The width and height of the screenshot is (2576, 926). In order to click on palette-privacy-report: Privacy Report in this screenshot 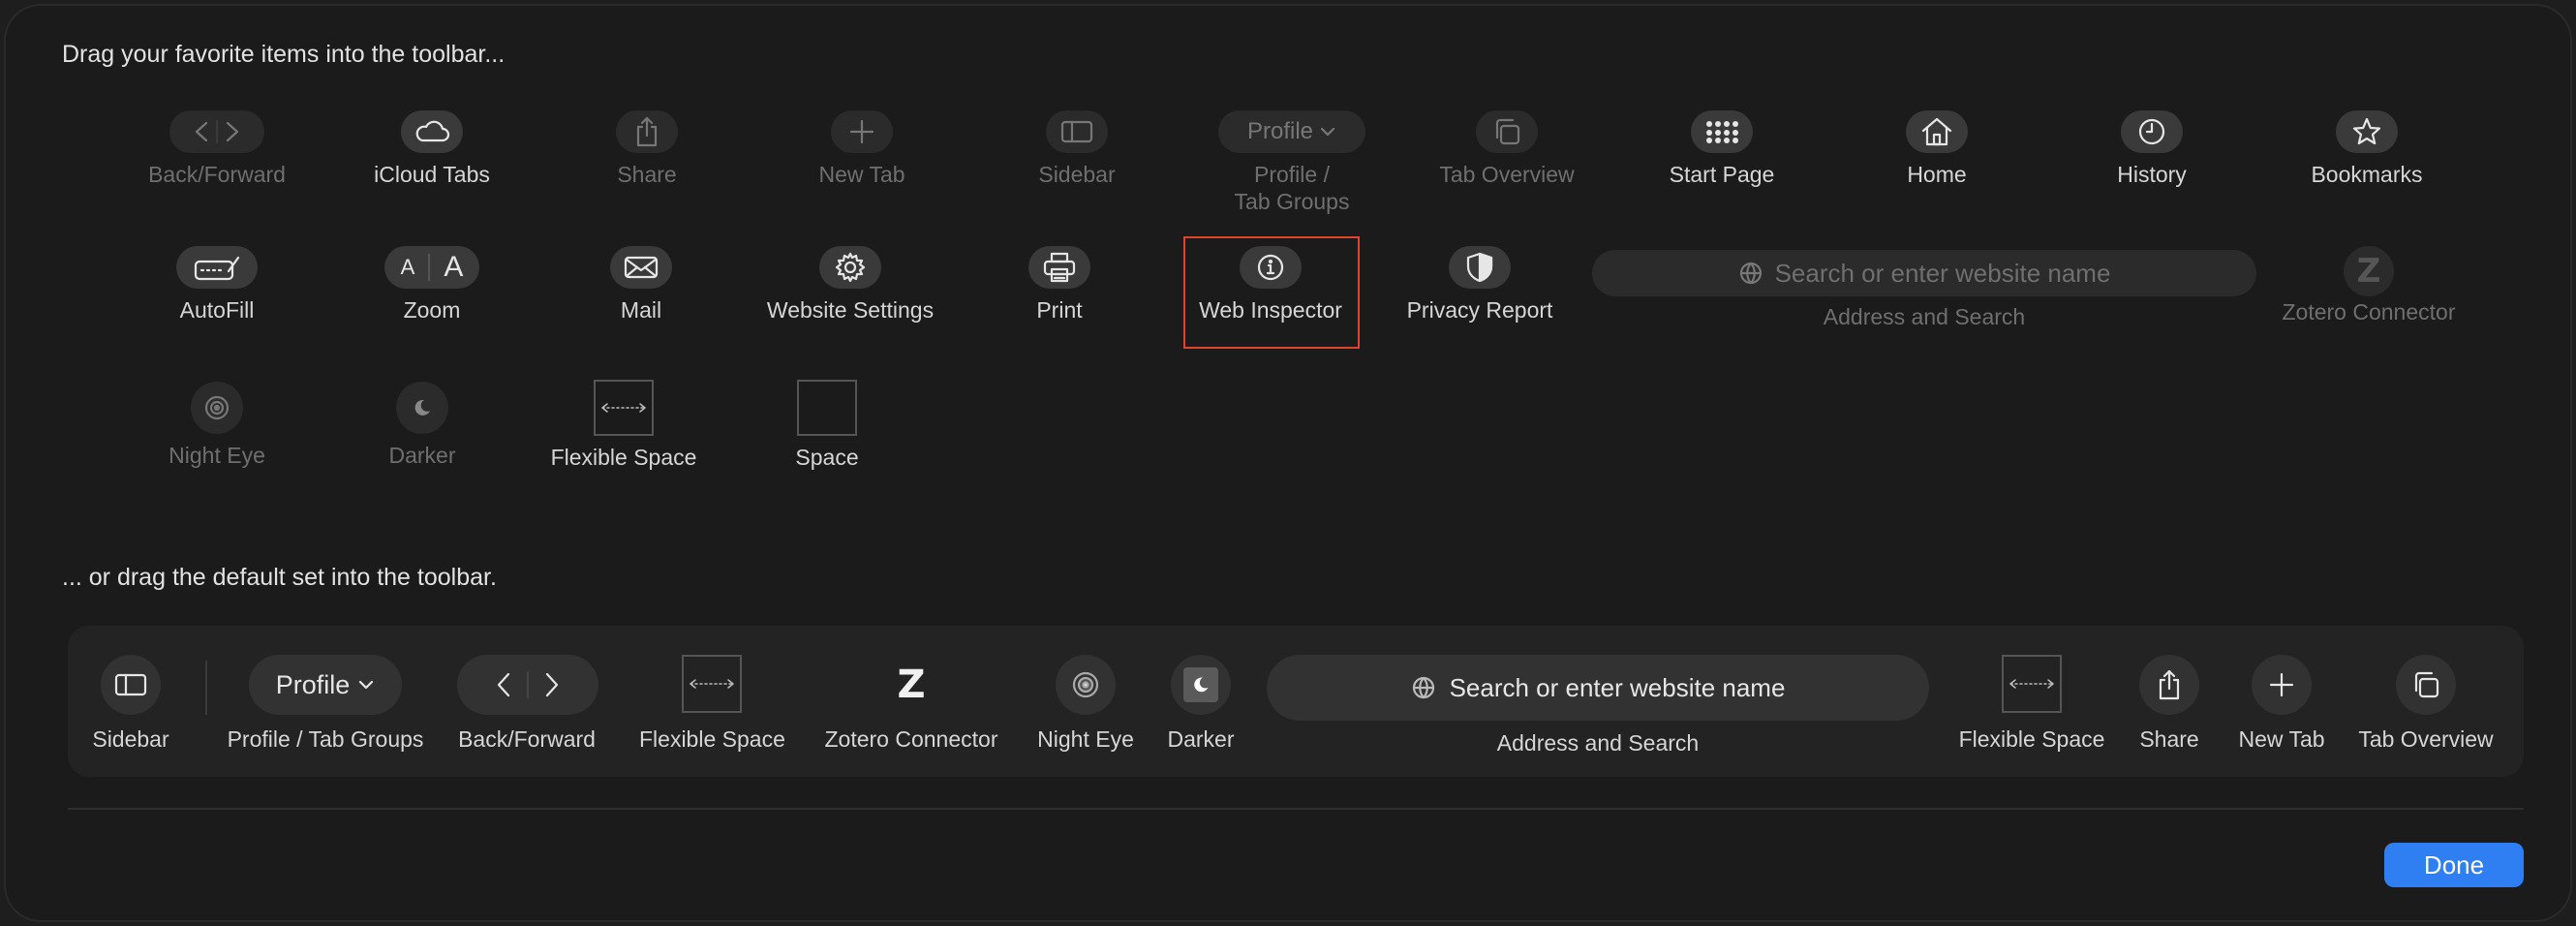, I will do `click(1479, 285)`.